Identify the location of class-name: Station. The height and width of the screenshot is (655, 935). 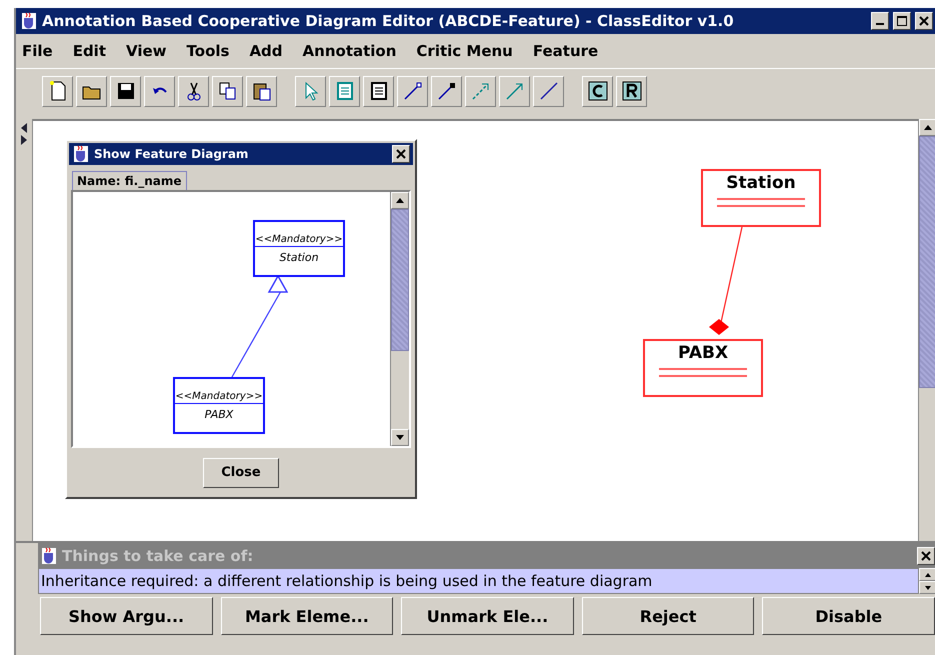
(761, 183).